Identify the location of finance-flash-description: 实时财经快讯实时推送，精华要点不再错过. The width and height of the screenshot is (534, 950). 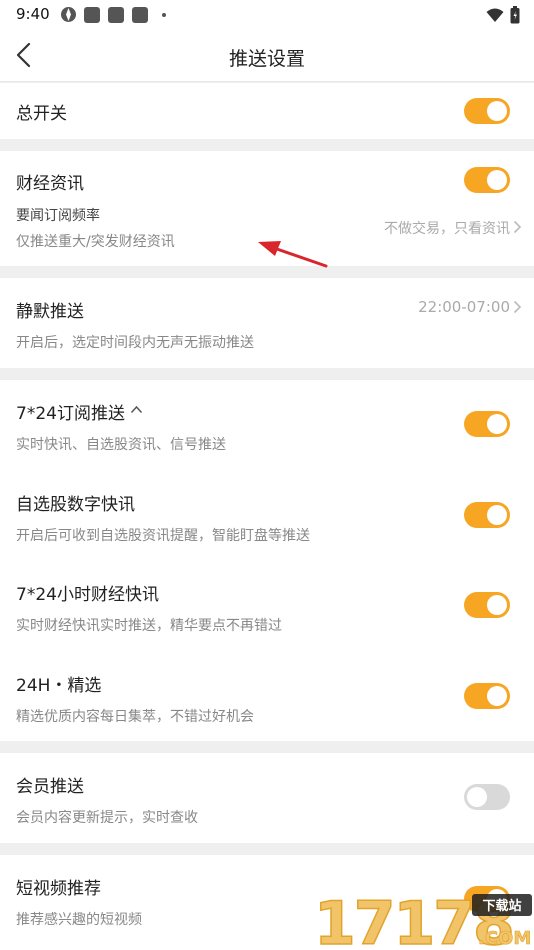
(149, 626).